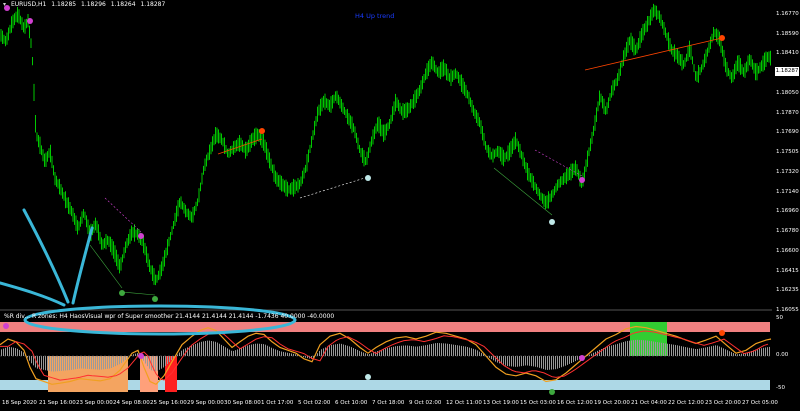 This screenshot has width=800, height=411. Describe the element at coordinates (787, 152) in the screenshot. I see `price-axis-label: 1.17505` at that location.